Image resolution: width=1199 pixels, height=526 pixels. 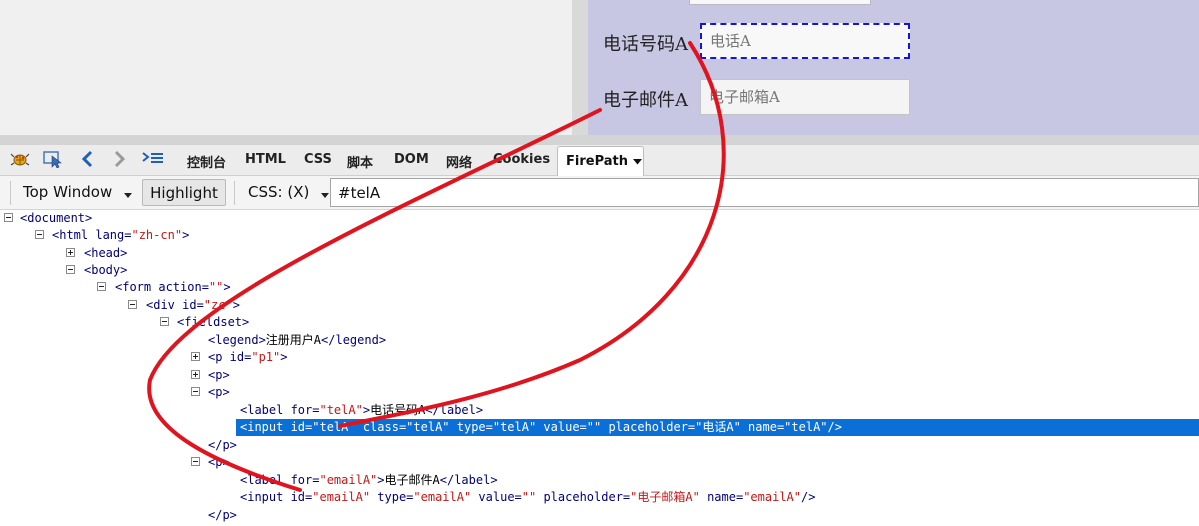 I want to click on tag-text: <legend>, so click(x=237, y=340).